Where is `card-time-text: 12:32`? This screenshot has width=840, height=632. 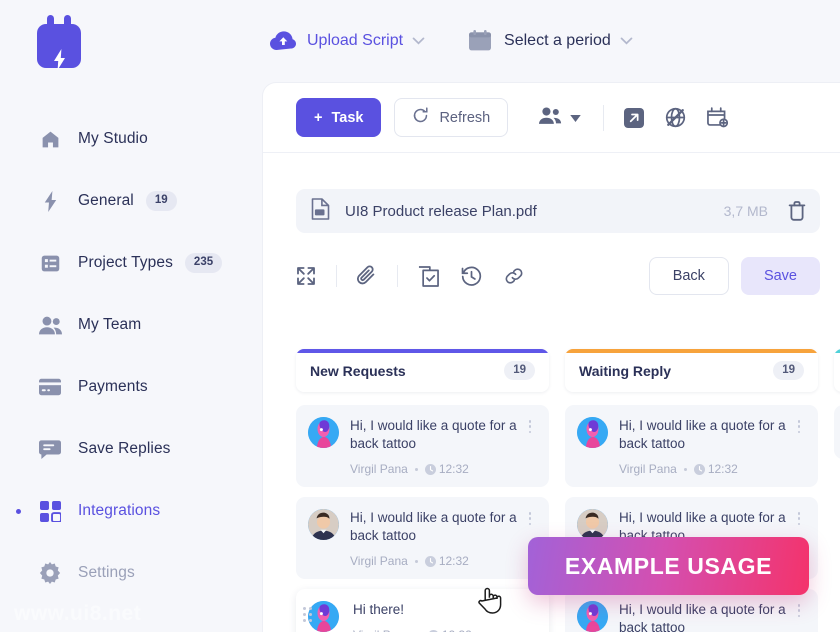 card-time-text: 12:32 is located at coordinates (457, 630).